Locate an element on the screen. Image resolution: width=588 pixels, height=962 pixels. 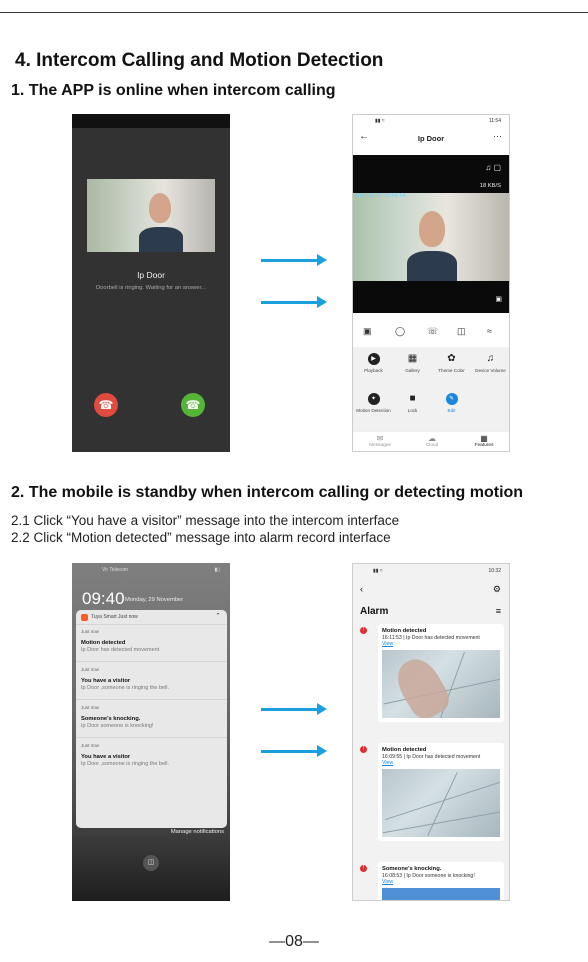
device-name: Ip Door is located at coordinates (151, 275).